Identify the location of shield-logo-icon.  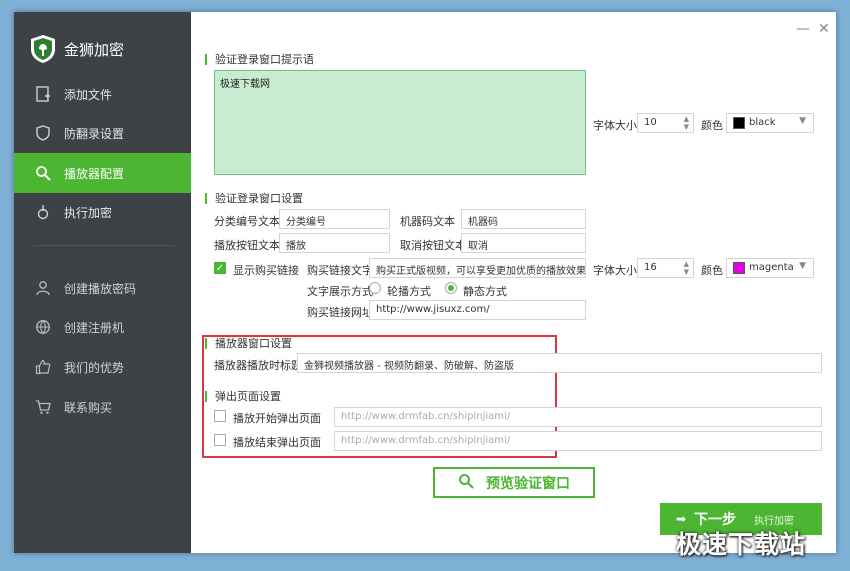
(43, 49).